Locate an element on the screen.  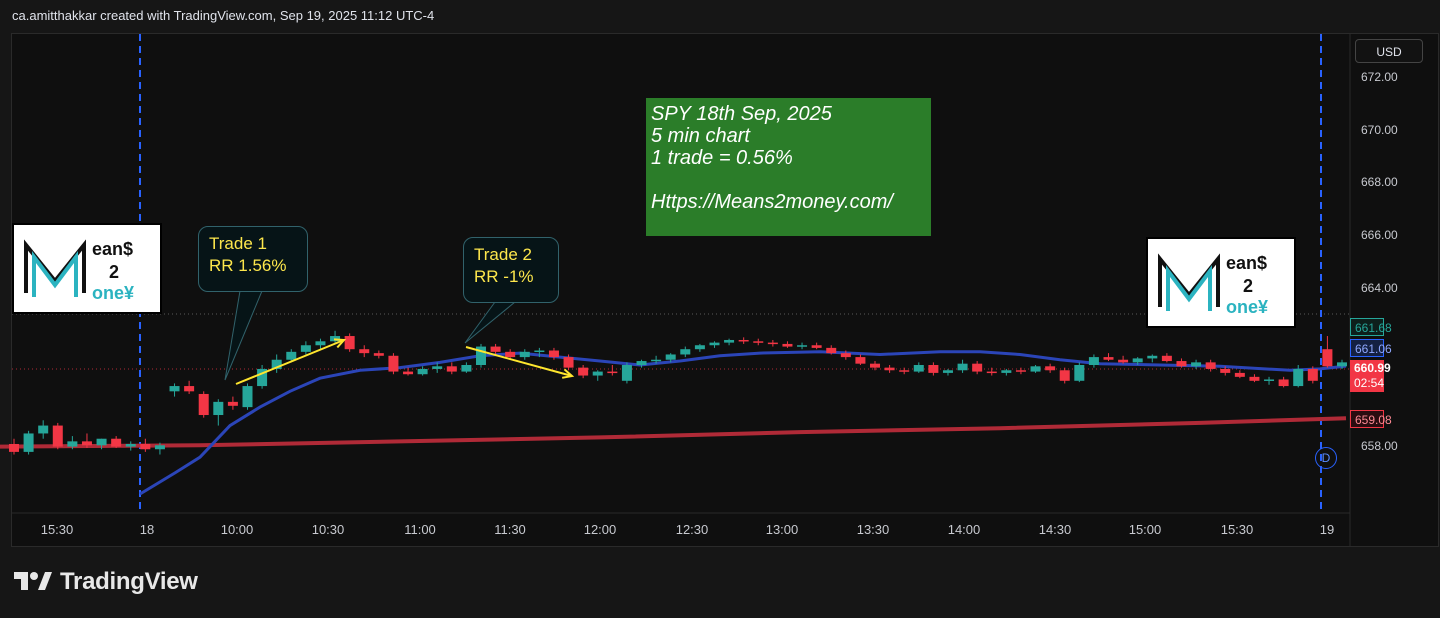
trade-1-callout: Trade 1 RR 1.56% is located at coordinates (253, 259).